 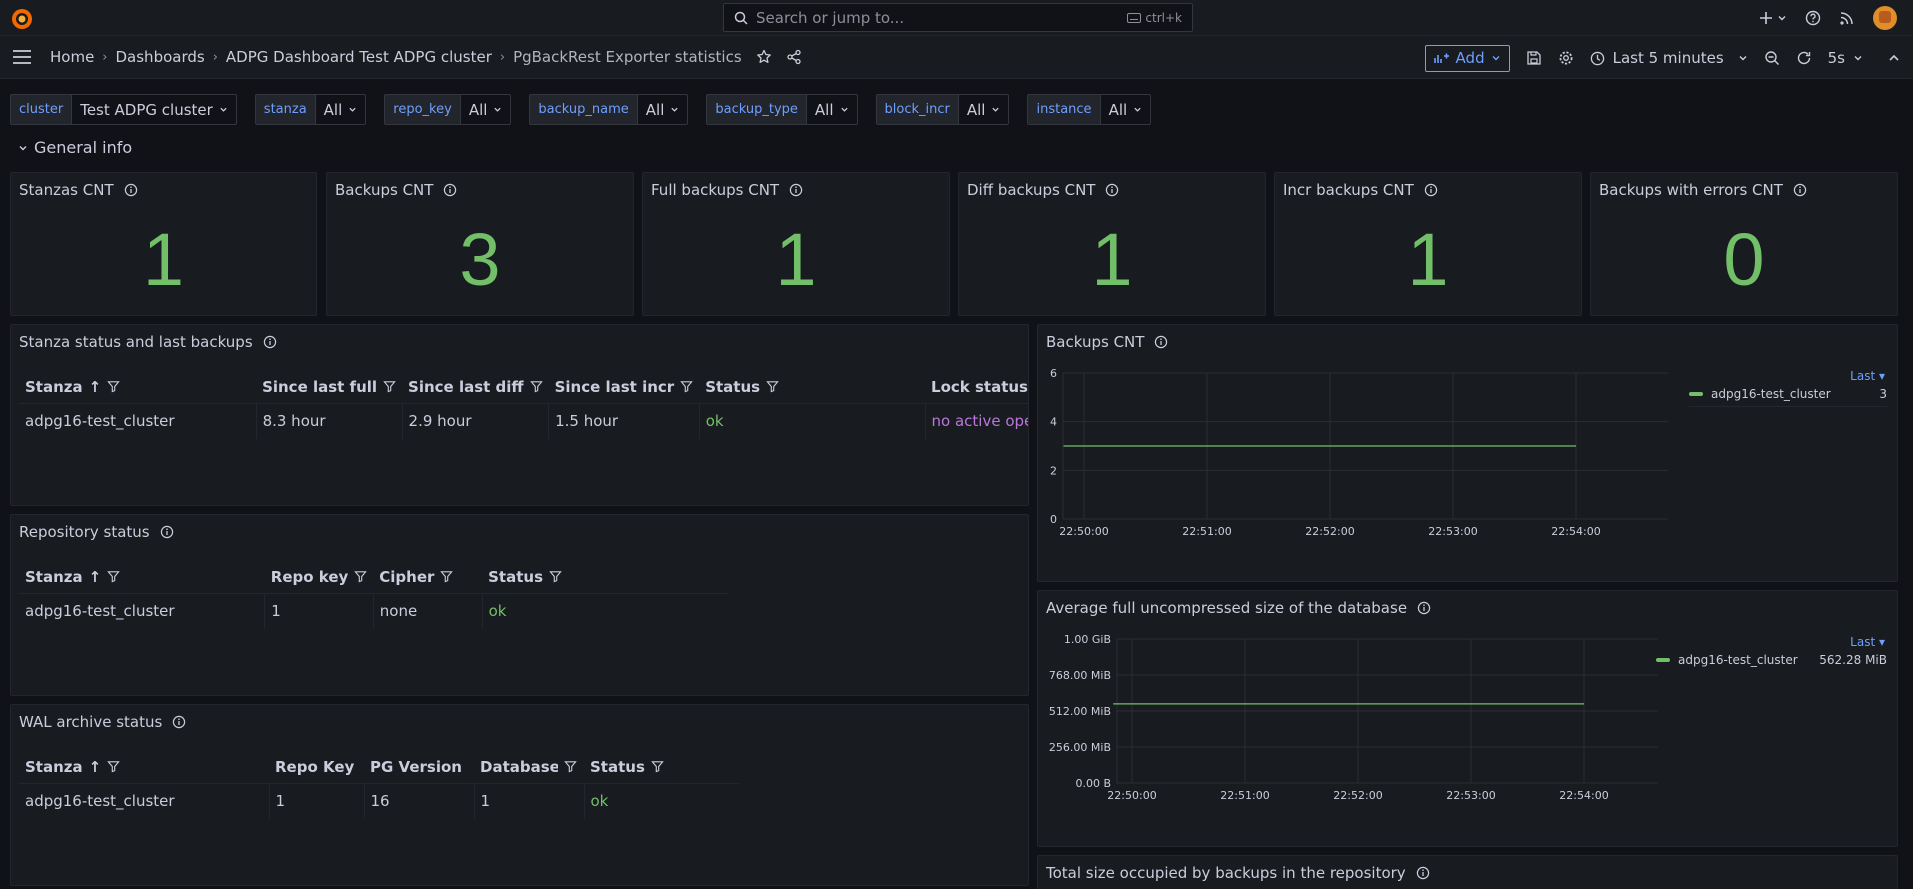 What do you see at coordinates (316, 767) in the screenshot?
I see `column-header: Repo Key` at bounding box center [316, 767].